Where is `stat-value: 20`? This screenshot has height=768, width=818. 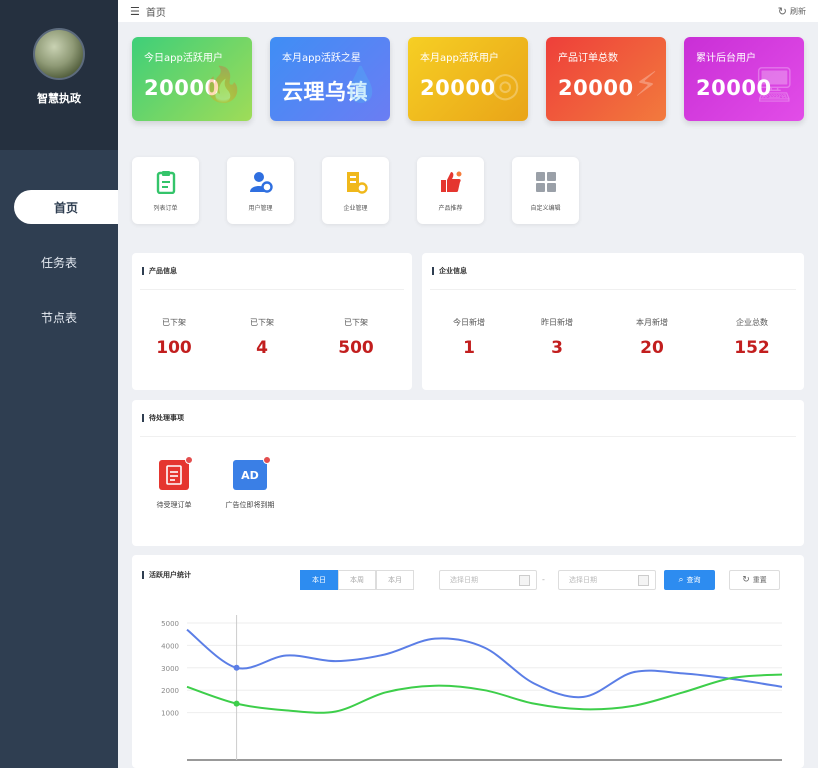
stat-value: 20 is located at coordinates (652, 348).